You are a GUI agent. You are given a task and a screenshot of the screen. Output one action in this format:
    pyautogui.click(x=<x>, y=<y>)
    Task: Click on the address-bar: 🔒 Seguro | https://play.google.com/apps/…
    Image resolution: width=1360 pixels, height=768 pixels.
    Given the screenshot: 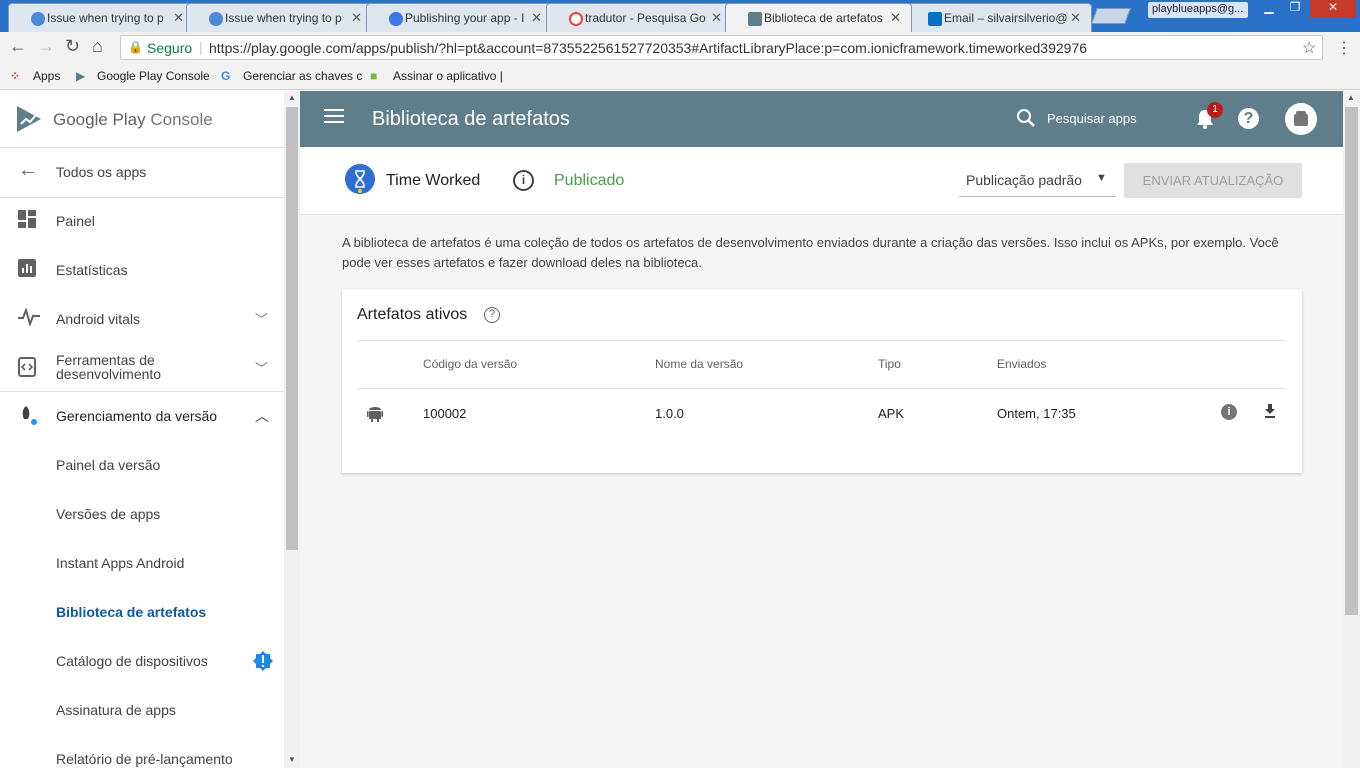 What is the action you would take?
    pyautogui.click(x=721, y=47)
    